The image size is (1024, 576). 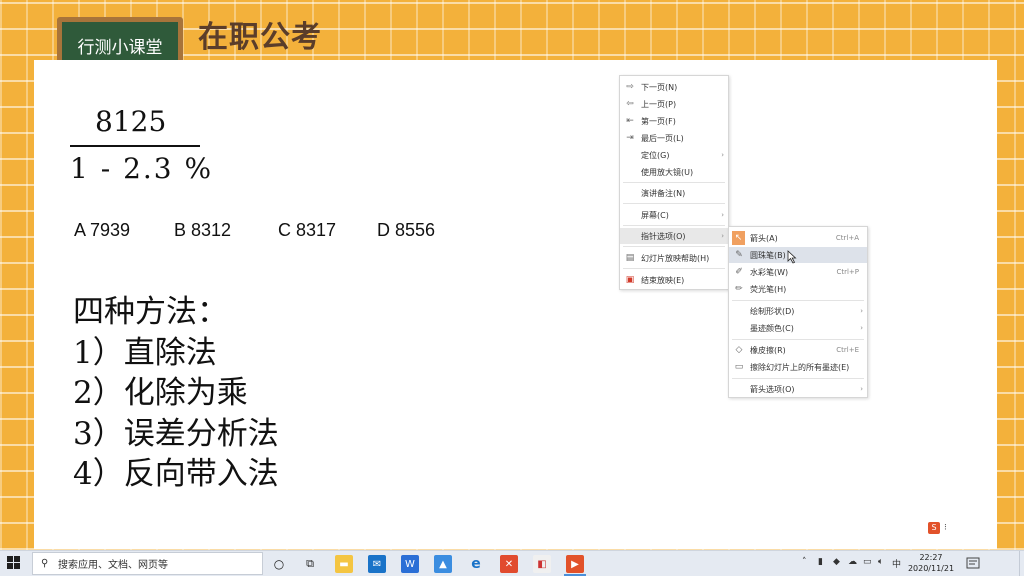 I want to click on submenu-item-eraser: ◇ 橡皮擦(R) Ctrl+E, so click(x=798, y=350).